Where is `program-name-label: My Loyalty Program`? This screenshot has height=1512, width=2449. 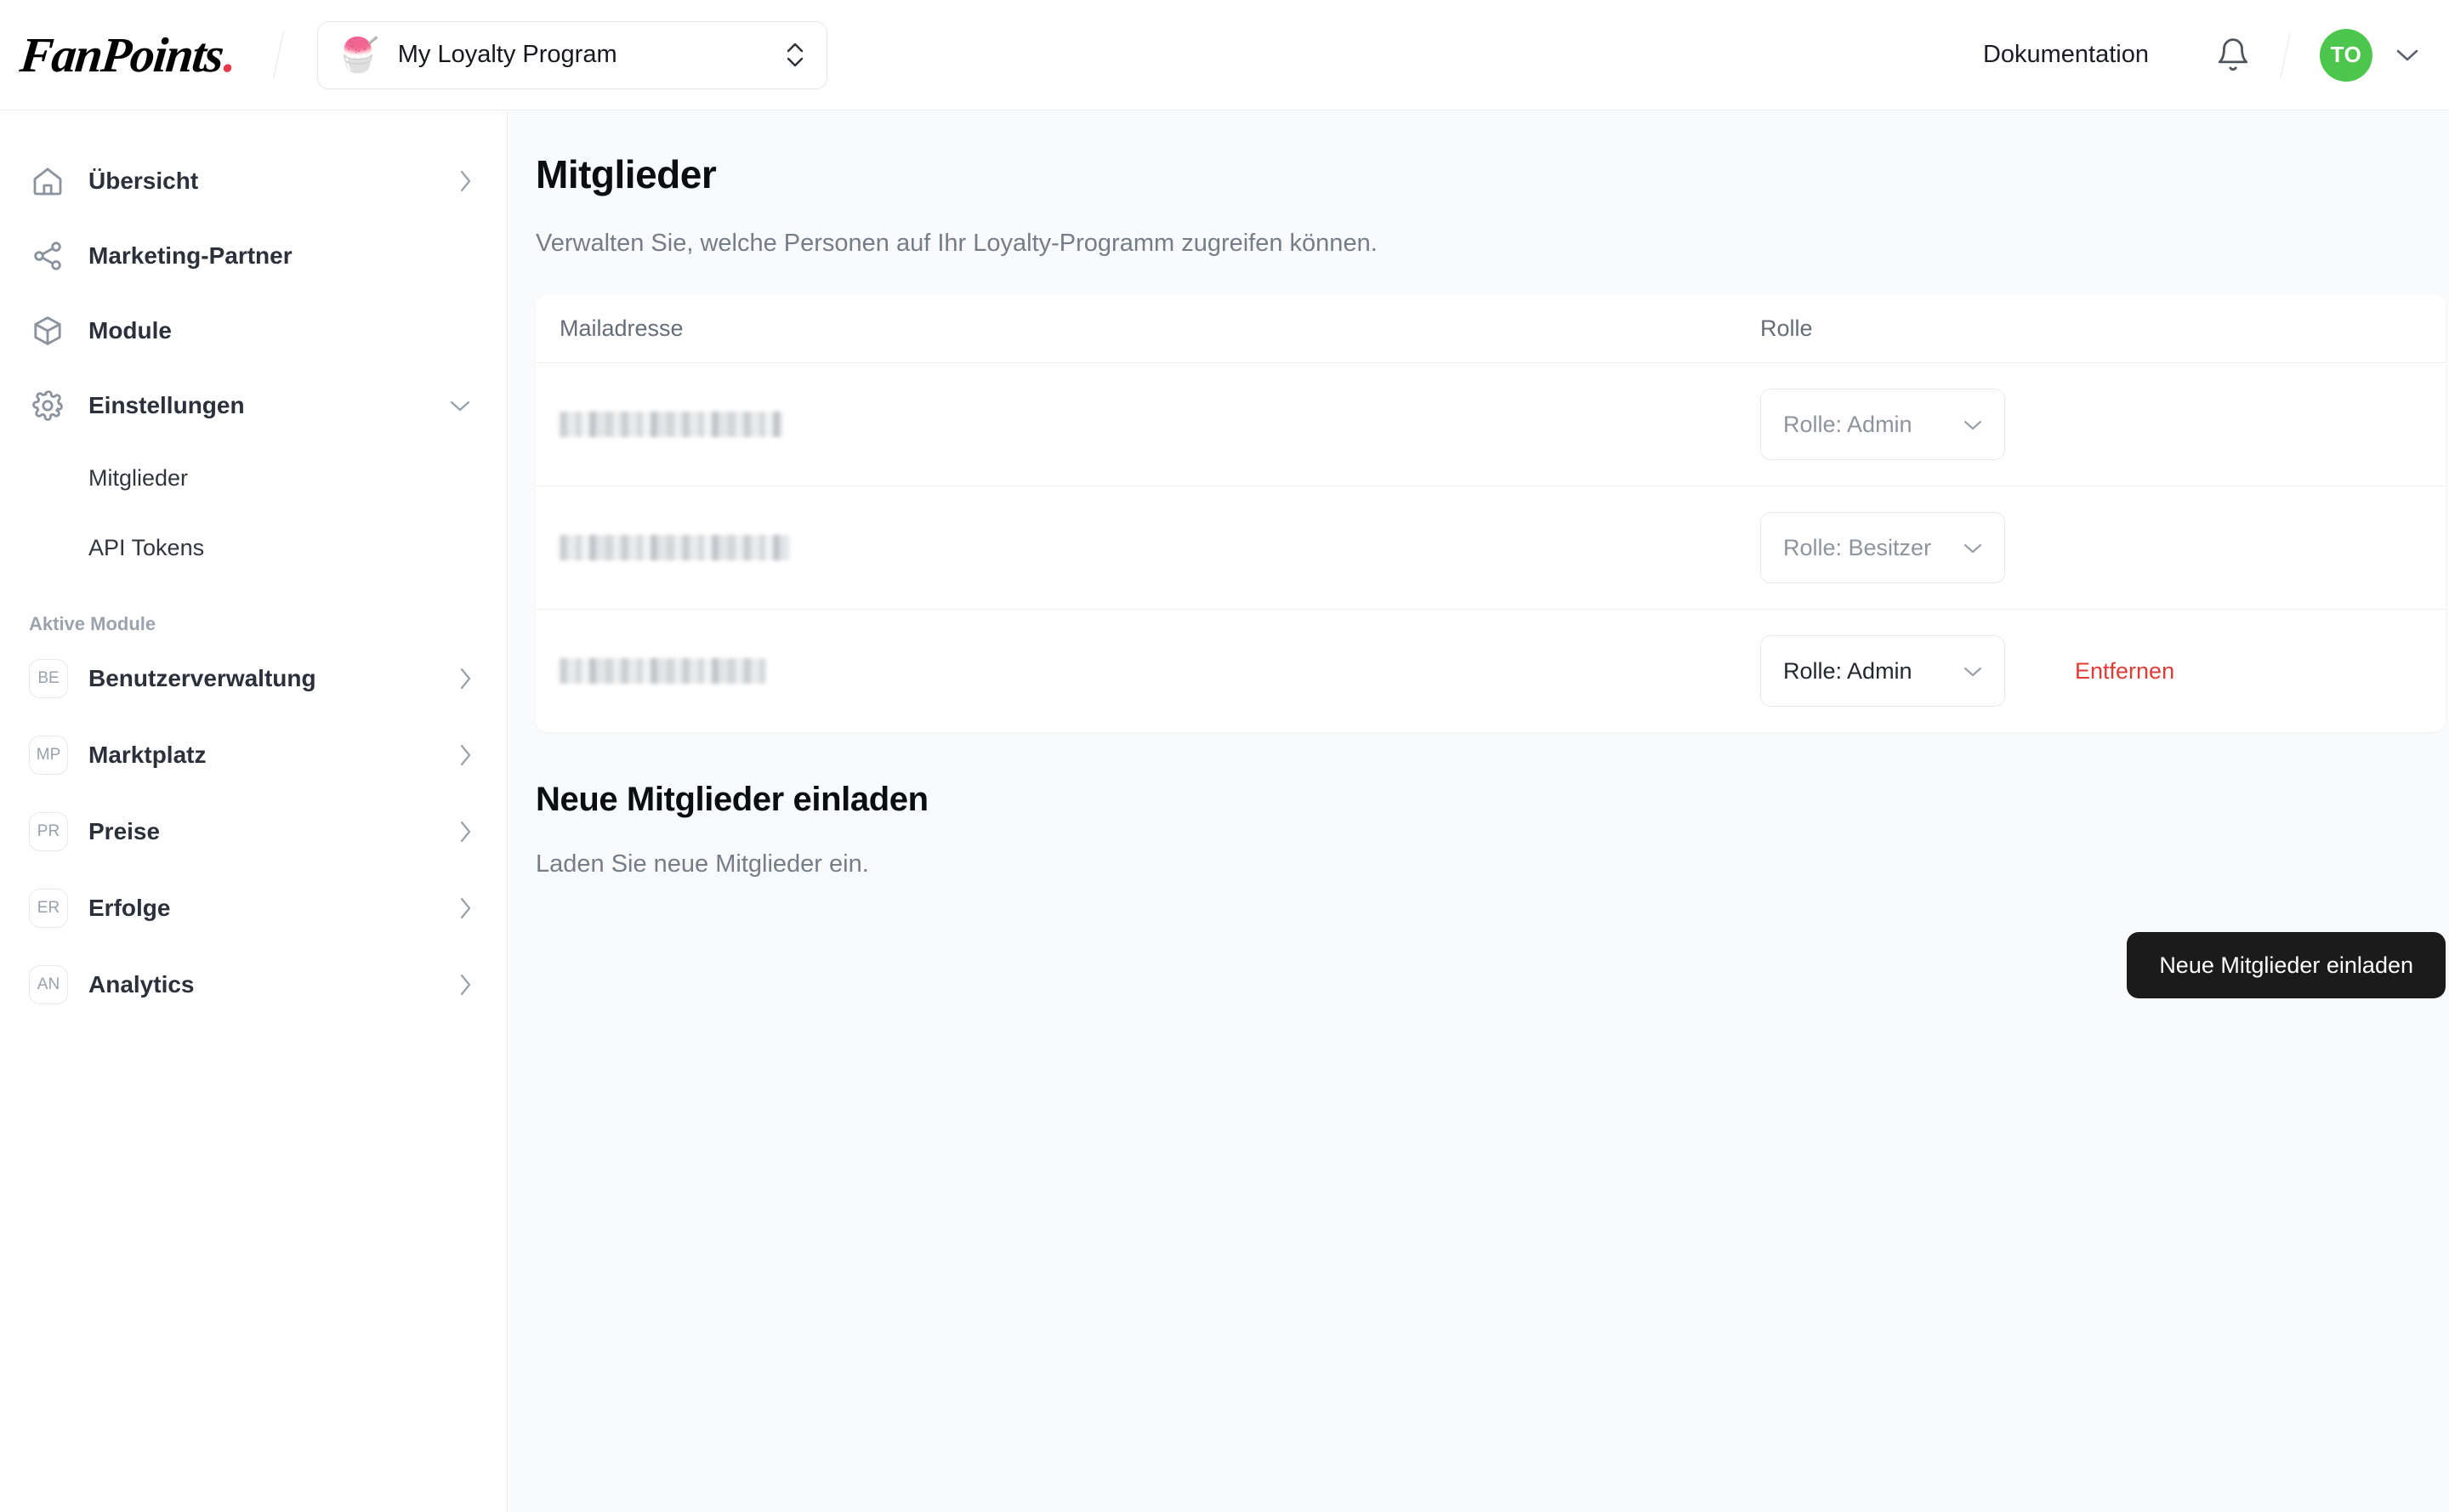 program-name-label: My Loyalty Program is located at coordinates (507, 54).